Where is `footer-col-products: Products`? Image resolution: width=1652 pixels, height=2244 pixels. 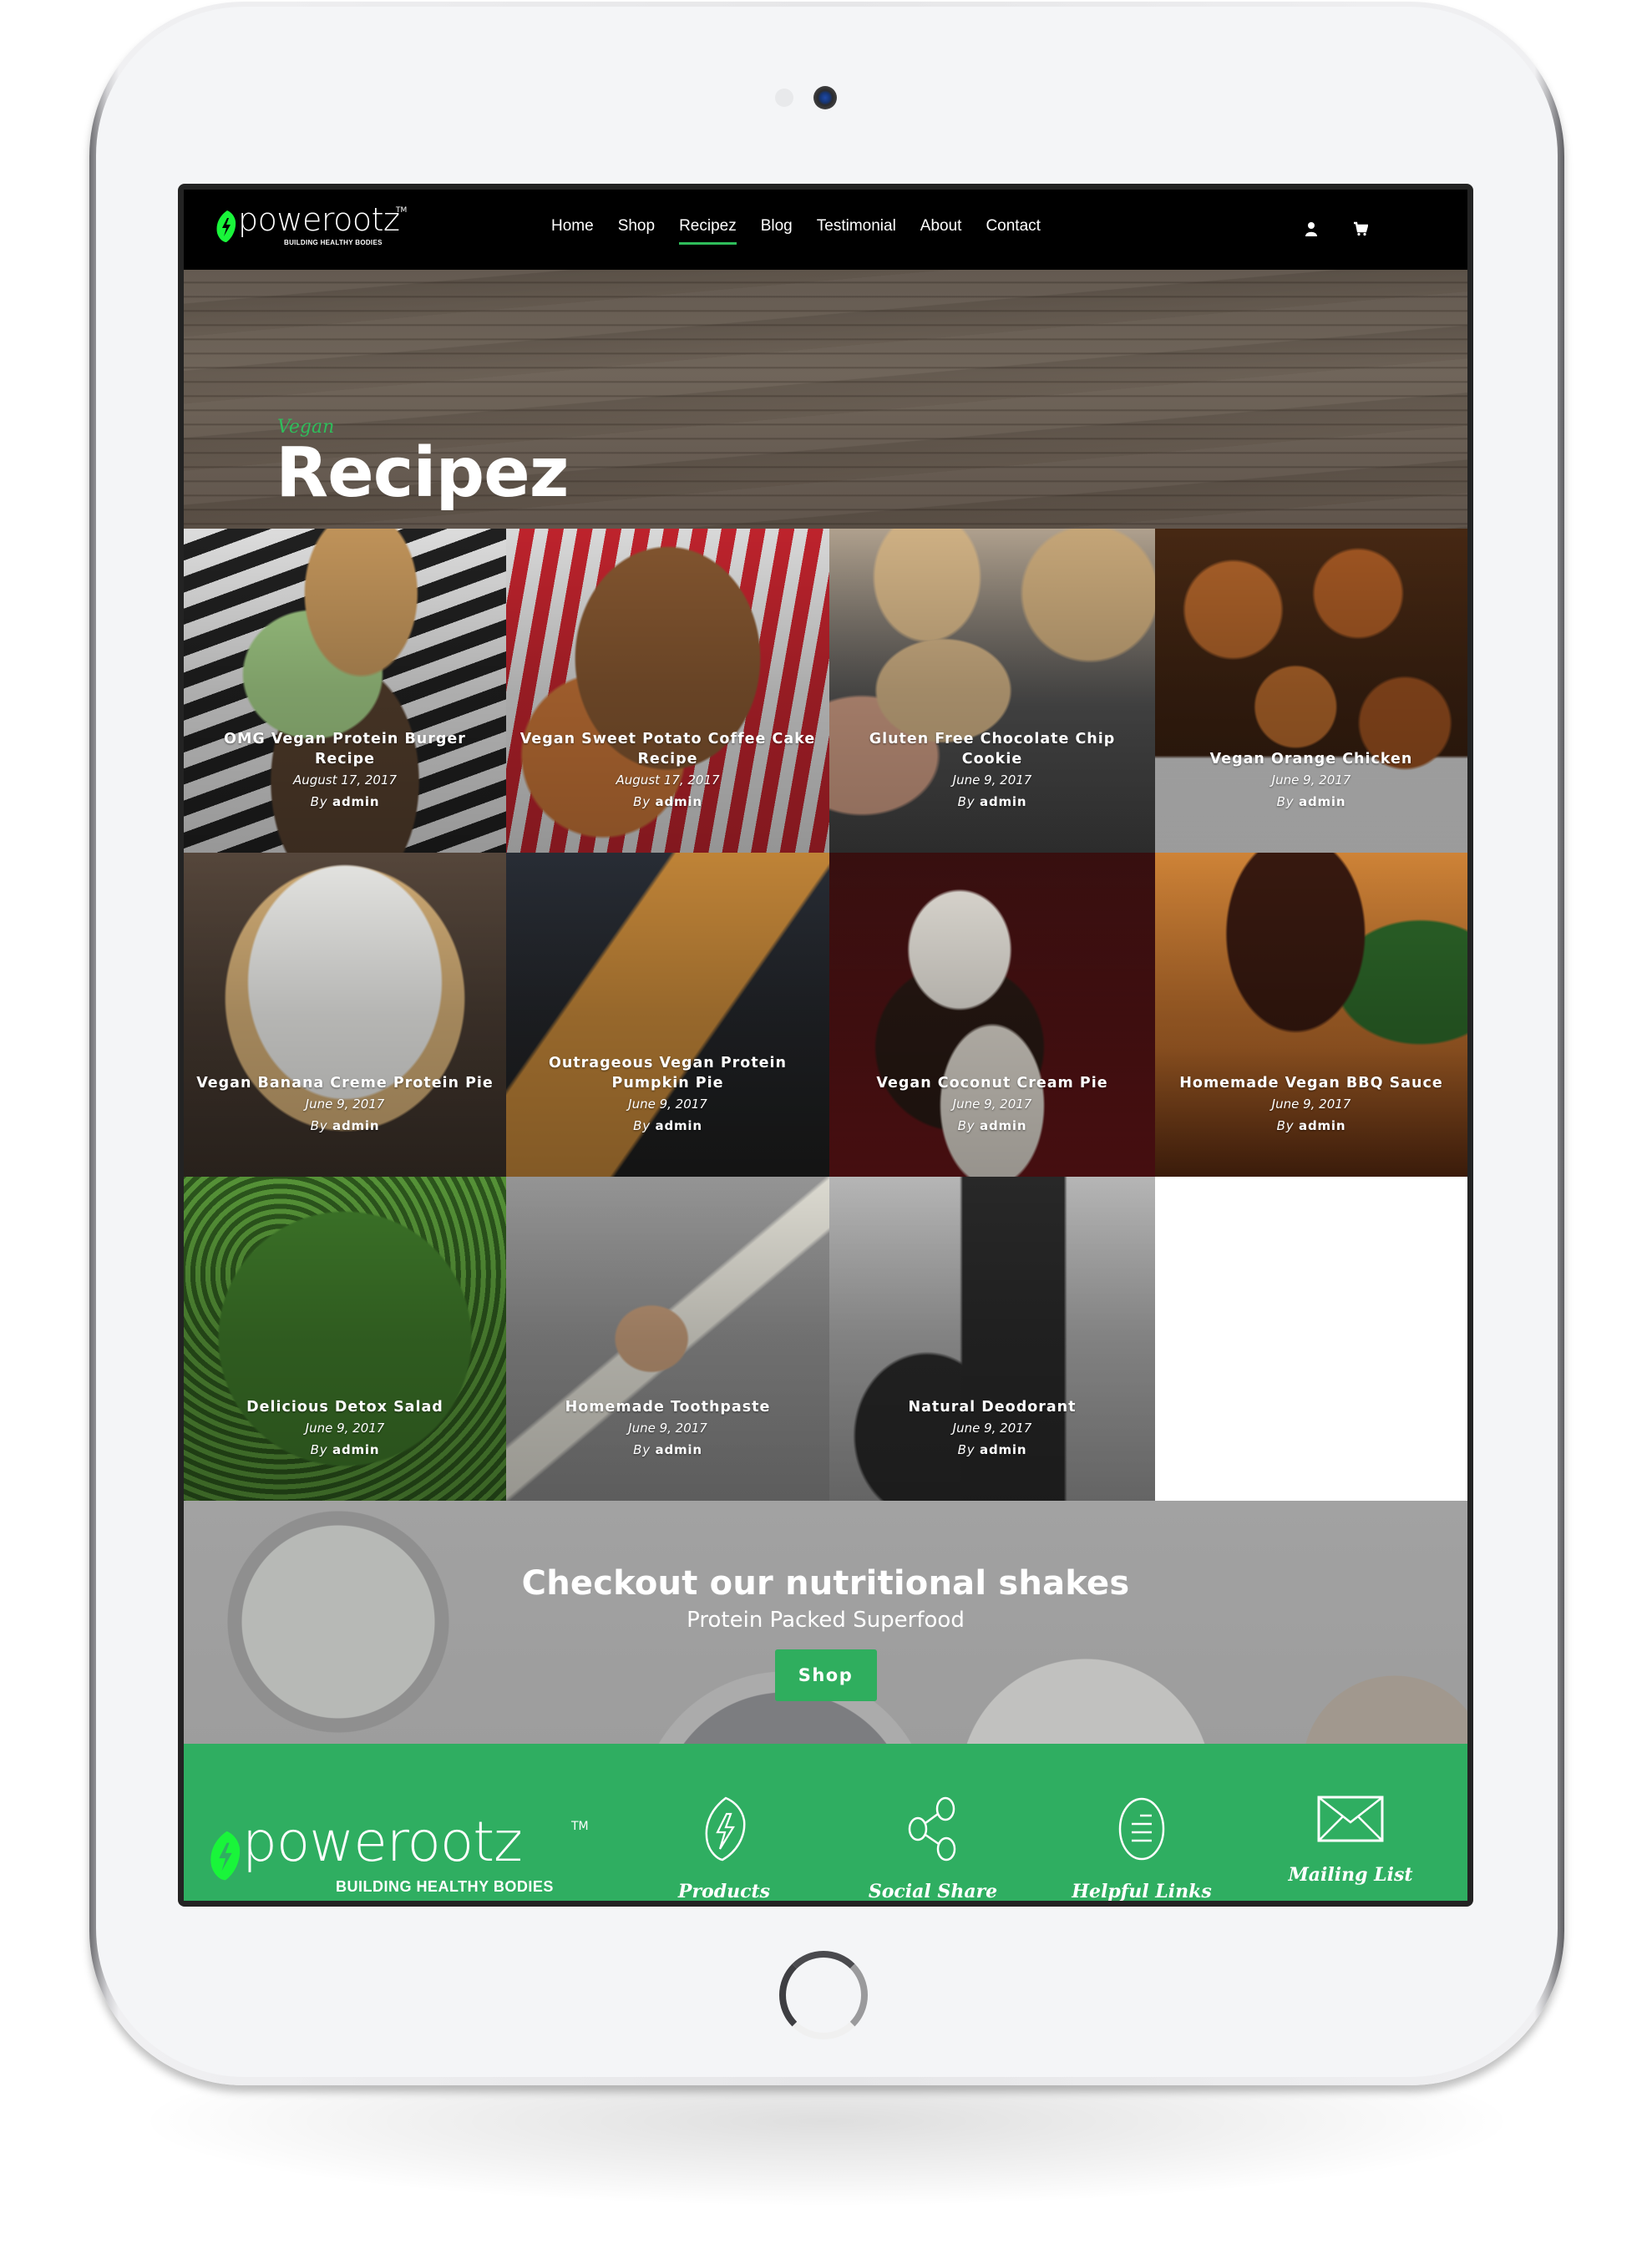 footer-col-products: Products is located at coordinates (724, 1848).